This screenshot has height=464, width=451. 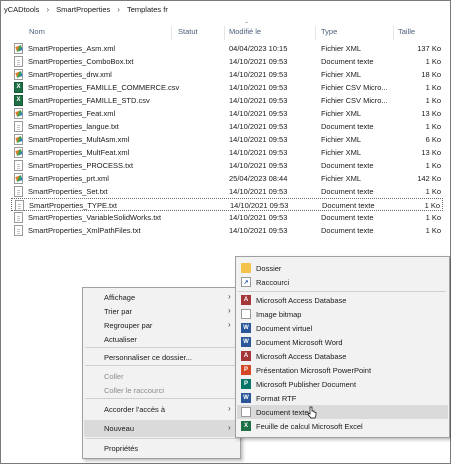 I want to click on mouse-cursor-icon, so click(x=312, y=412).